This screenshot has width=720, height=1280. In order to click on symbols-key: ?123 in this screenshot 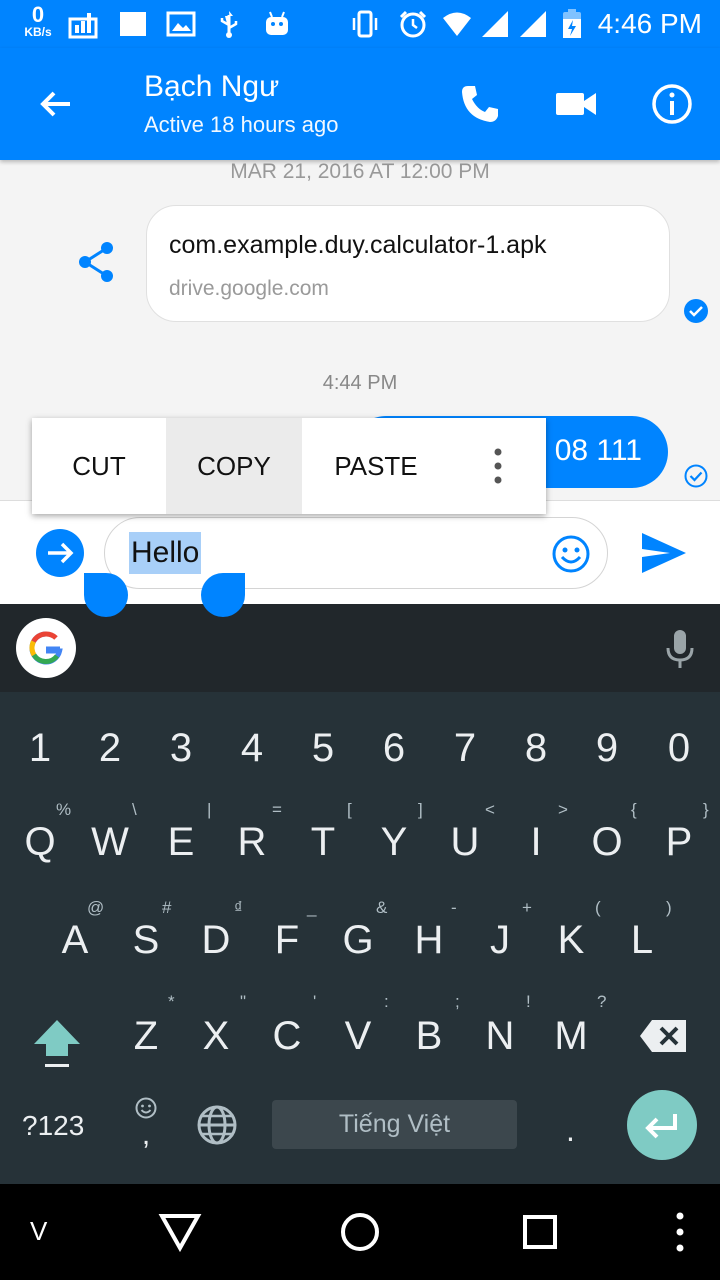, I will do `click(53, 1126)`.